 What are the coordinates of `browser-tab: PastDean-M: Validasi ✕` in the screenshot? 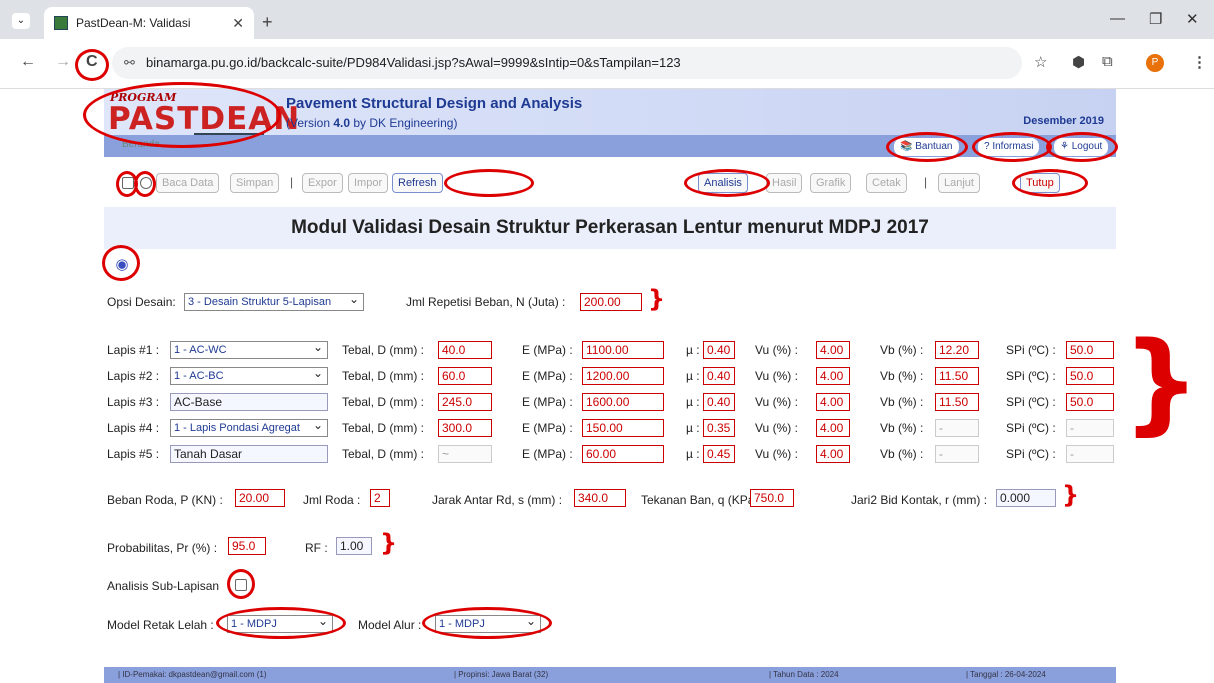 It's located at (149, 23).